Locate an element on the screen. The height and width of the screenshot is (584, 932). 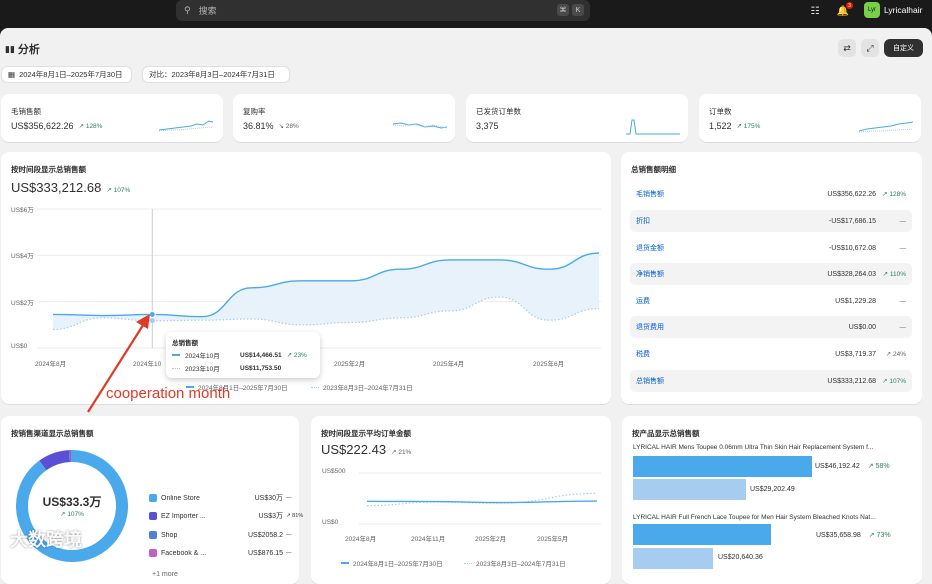
annotation-arrow is located at coordinates (118, 363).